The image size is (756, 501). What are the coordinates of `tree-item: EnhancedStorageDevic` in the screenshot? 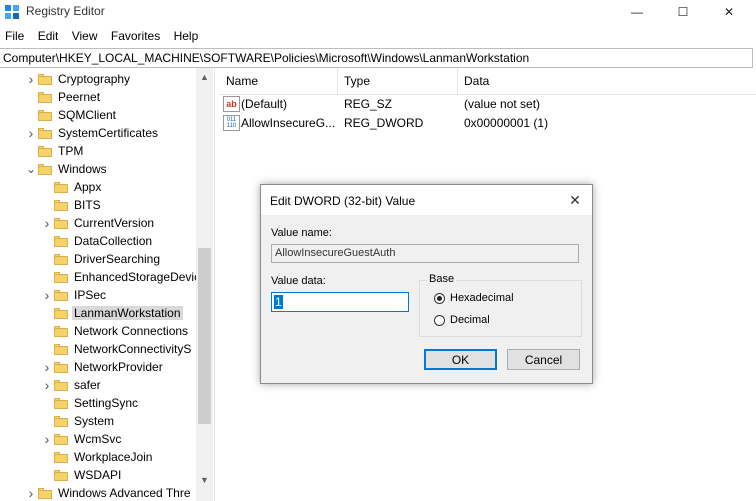 It's located at (121, 277).